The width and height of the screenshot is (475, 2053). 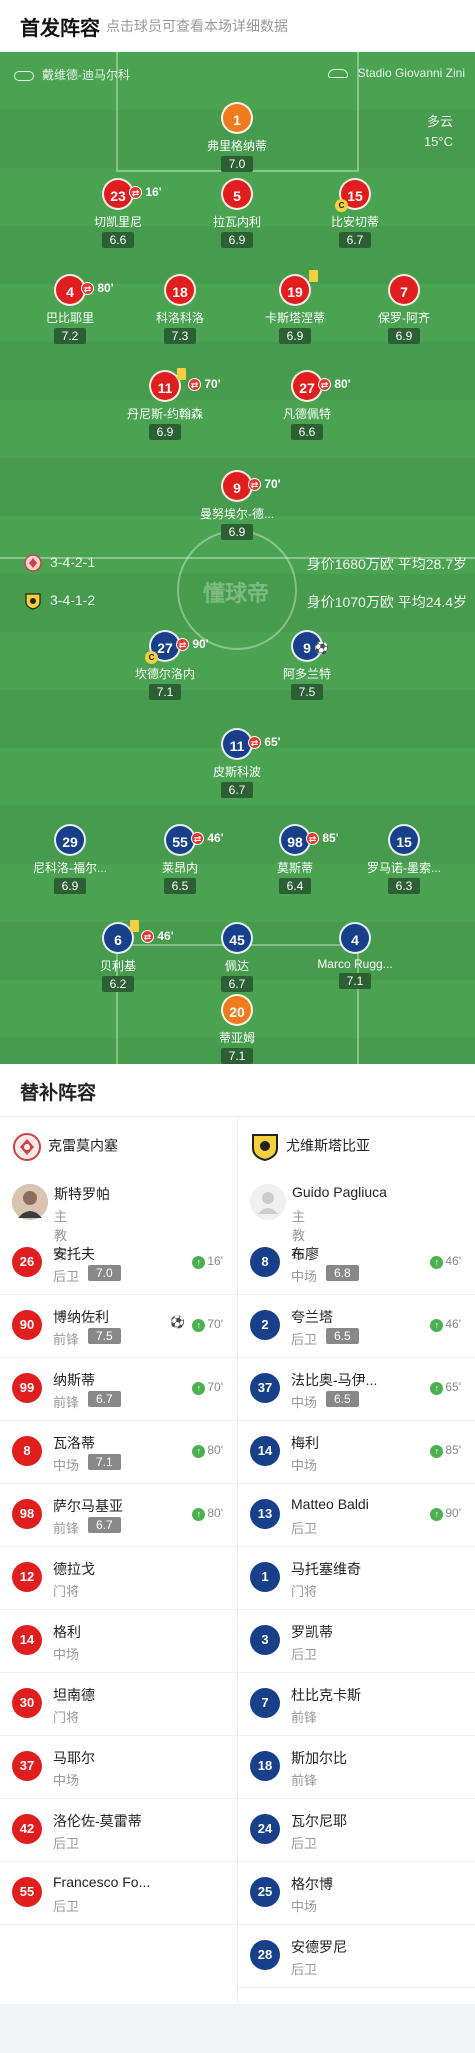 I want to click on home-team-crest-icon, so click(x=27, y=1147).